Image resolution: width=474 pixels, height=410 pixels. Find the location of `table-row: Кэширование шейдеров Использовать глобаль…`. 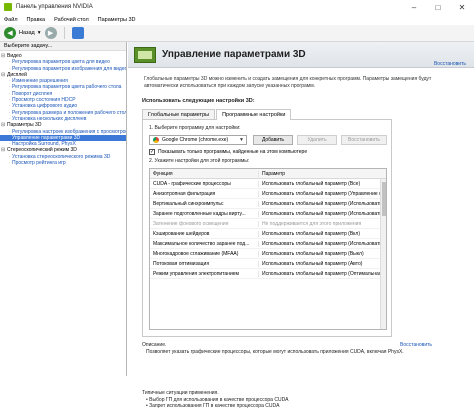

table-row: Кэширование шейдеров Использовать глобаль… is located at coordinates (268, 234).